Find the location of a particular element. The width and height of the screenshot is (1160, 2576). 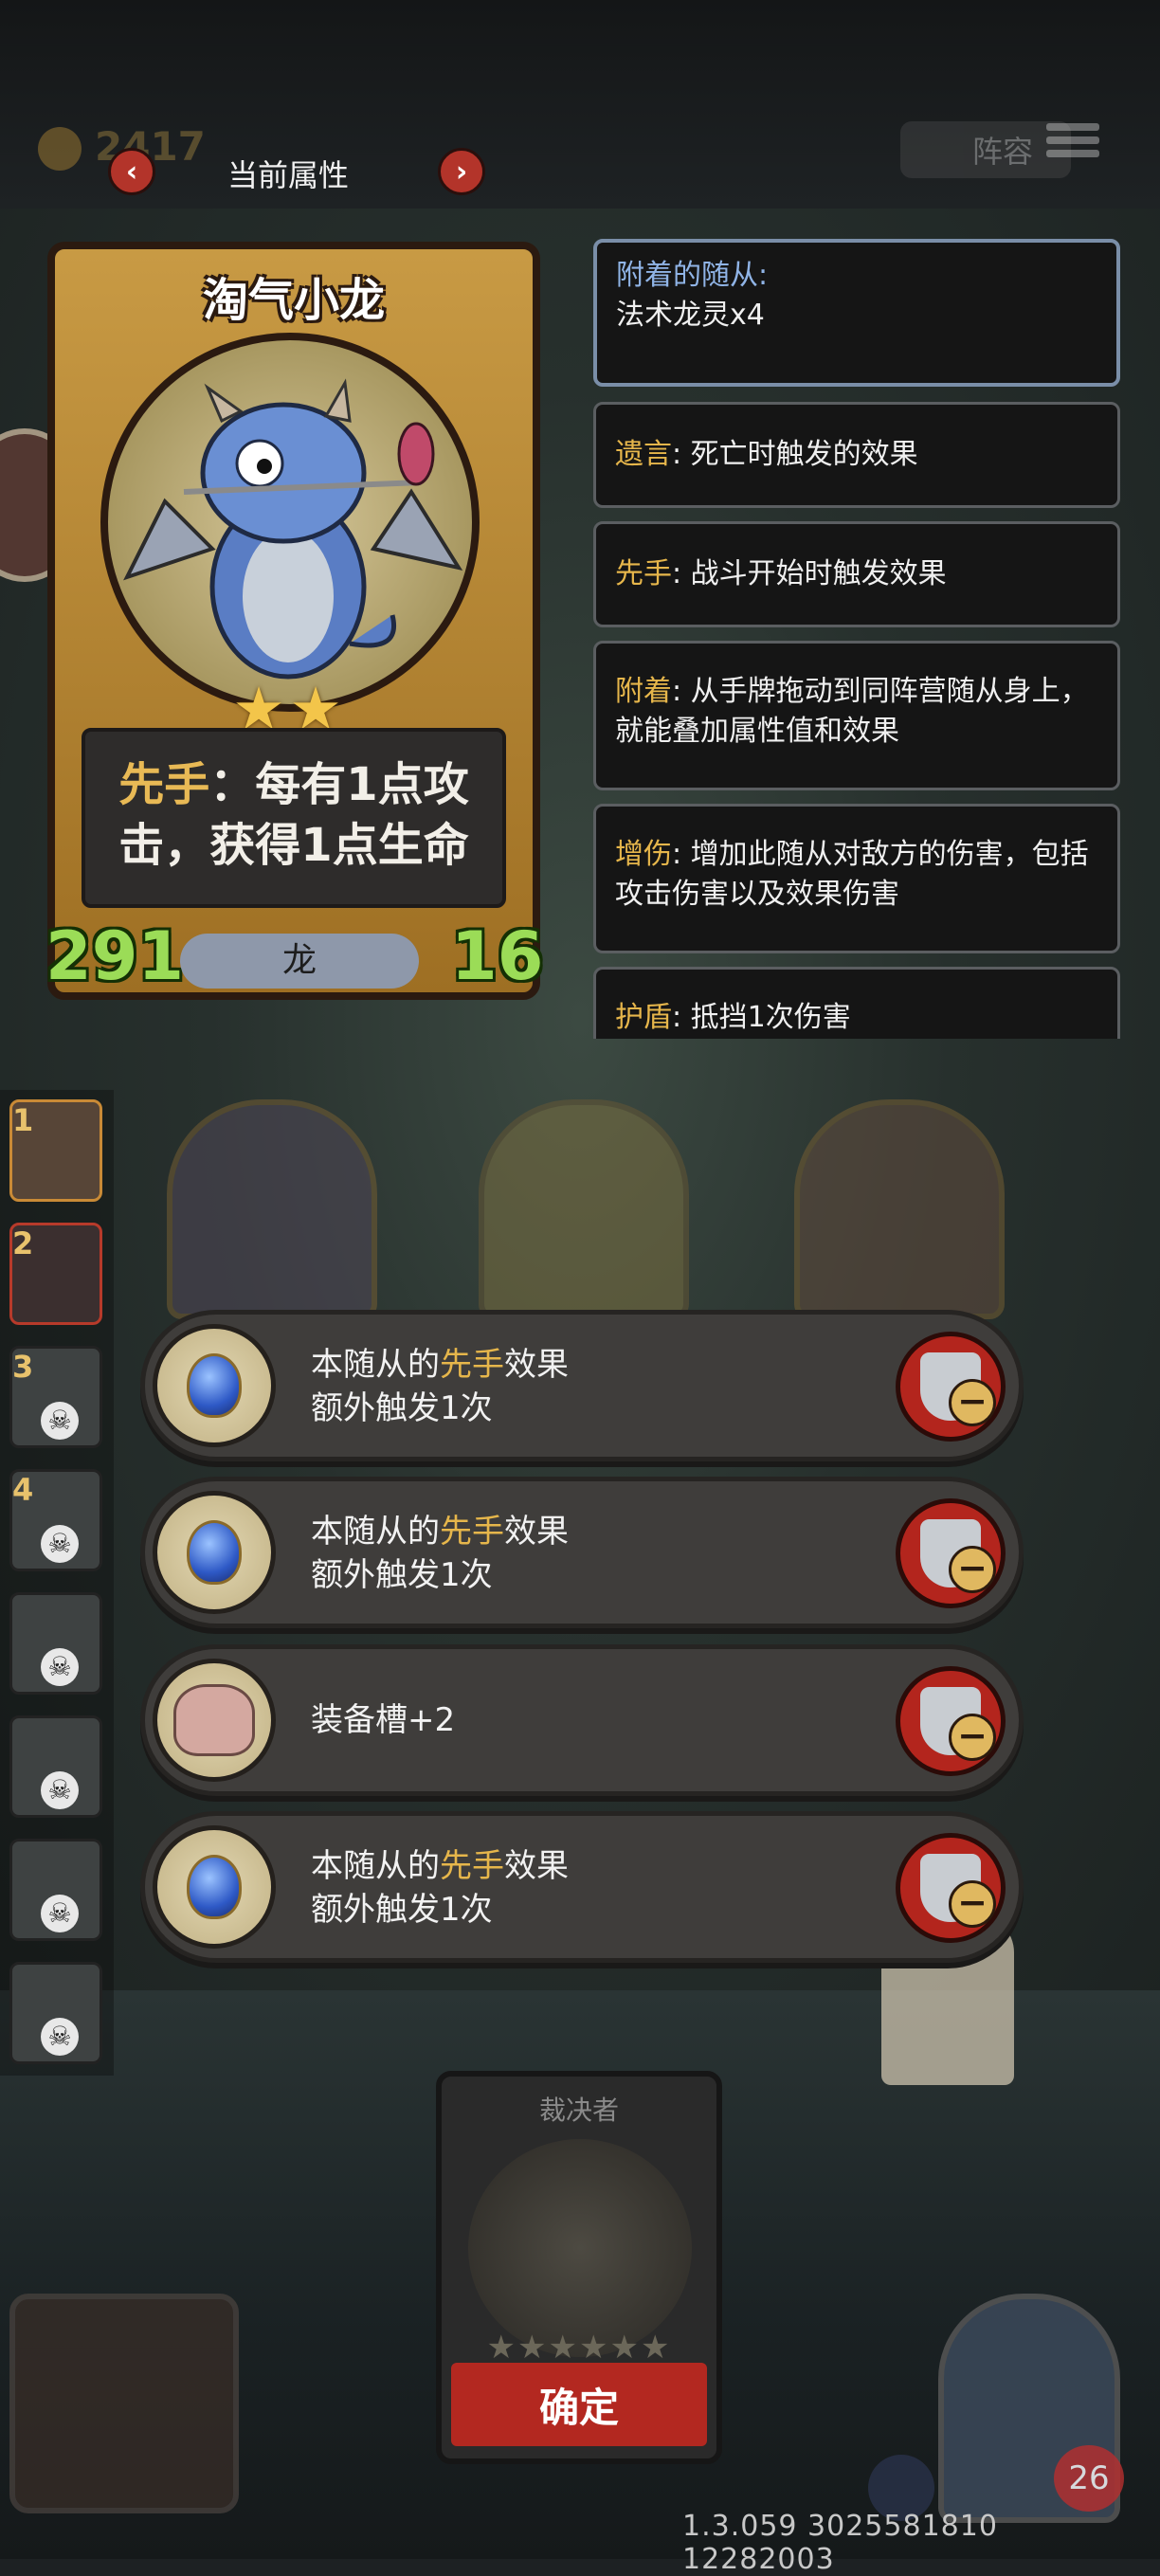

tribe-label: 龙 is located at coordinates (299, 961).